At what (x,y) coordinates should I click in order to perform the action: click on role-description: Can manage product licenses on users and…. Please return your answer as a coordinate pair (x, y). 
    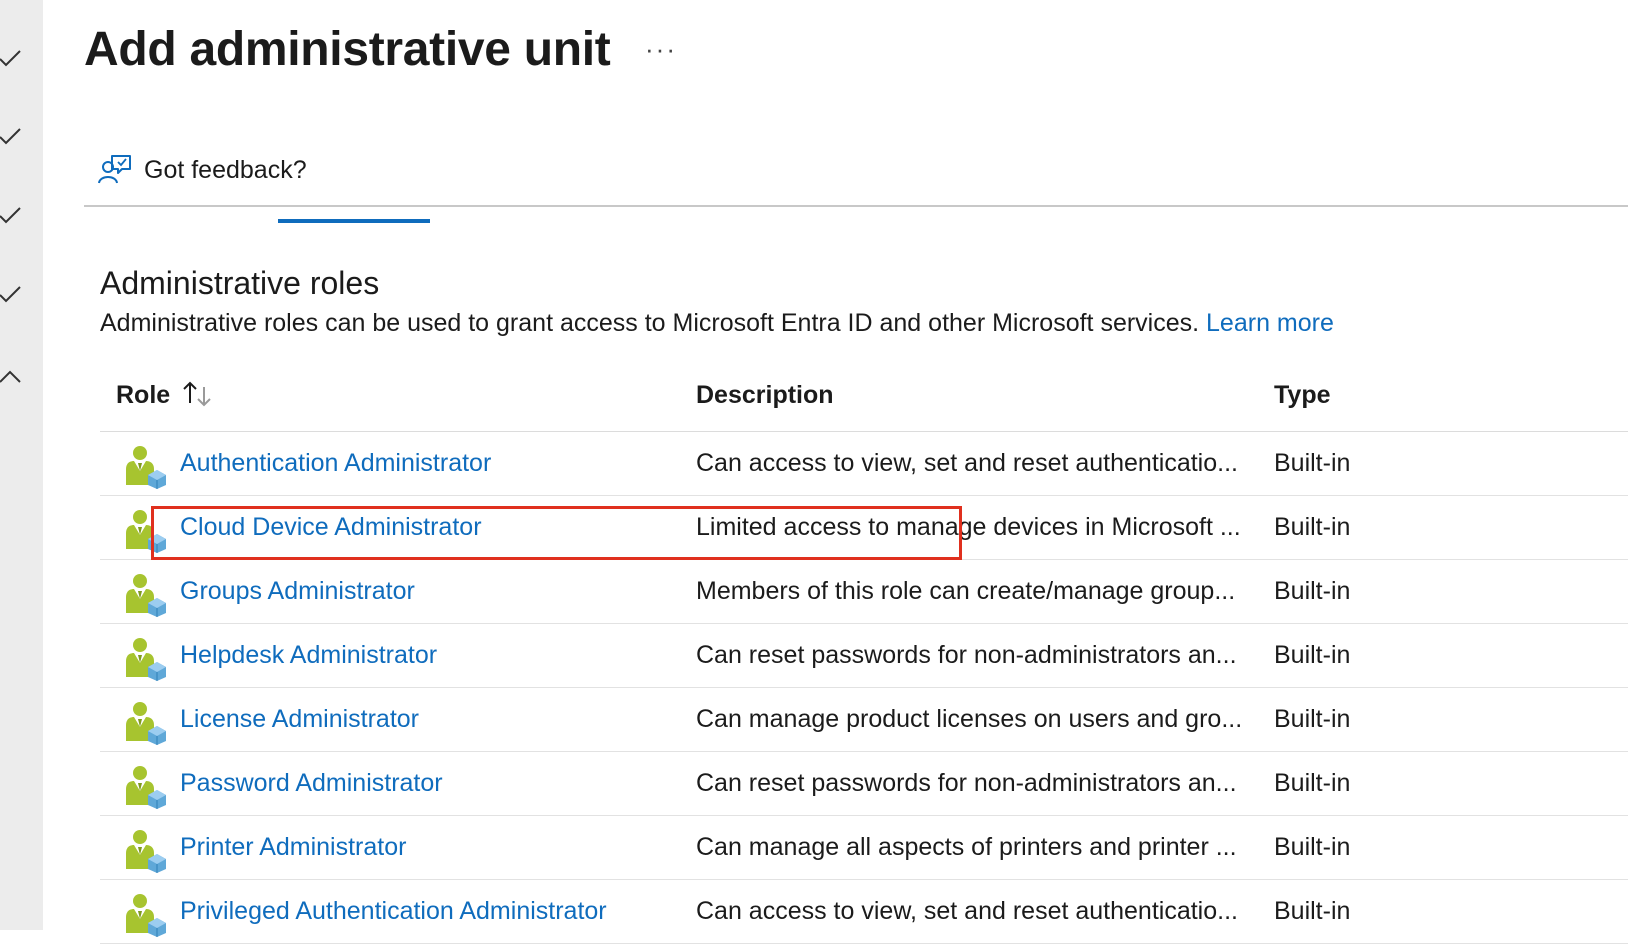
    Looking at the image, I should click on (969, 719).